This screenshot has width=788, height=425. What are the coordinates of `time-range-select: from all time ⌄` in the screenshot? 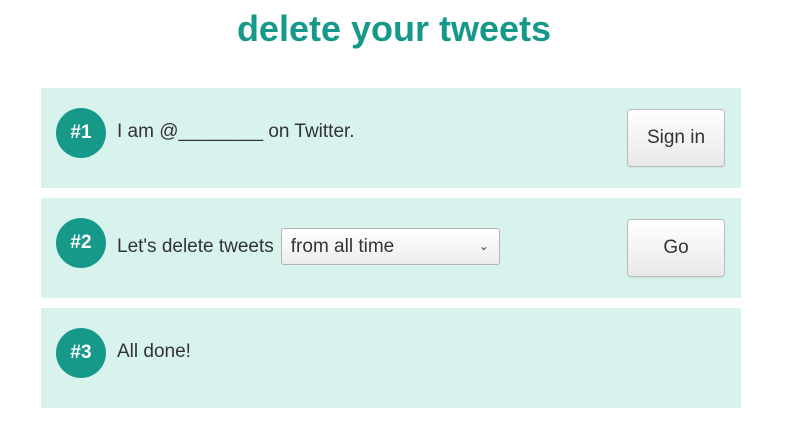 It's located at (390, 246).